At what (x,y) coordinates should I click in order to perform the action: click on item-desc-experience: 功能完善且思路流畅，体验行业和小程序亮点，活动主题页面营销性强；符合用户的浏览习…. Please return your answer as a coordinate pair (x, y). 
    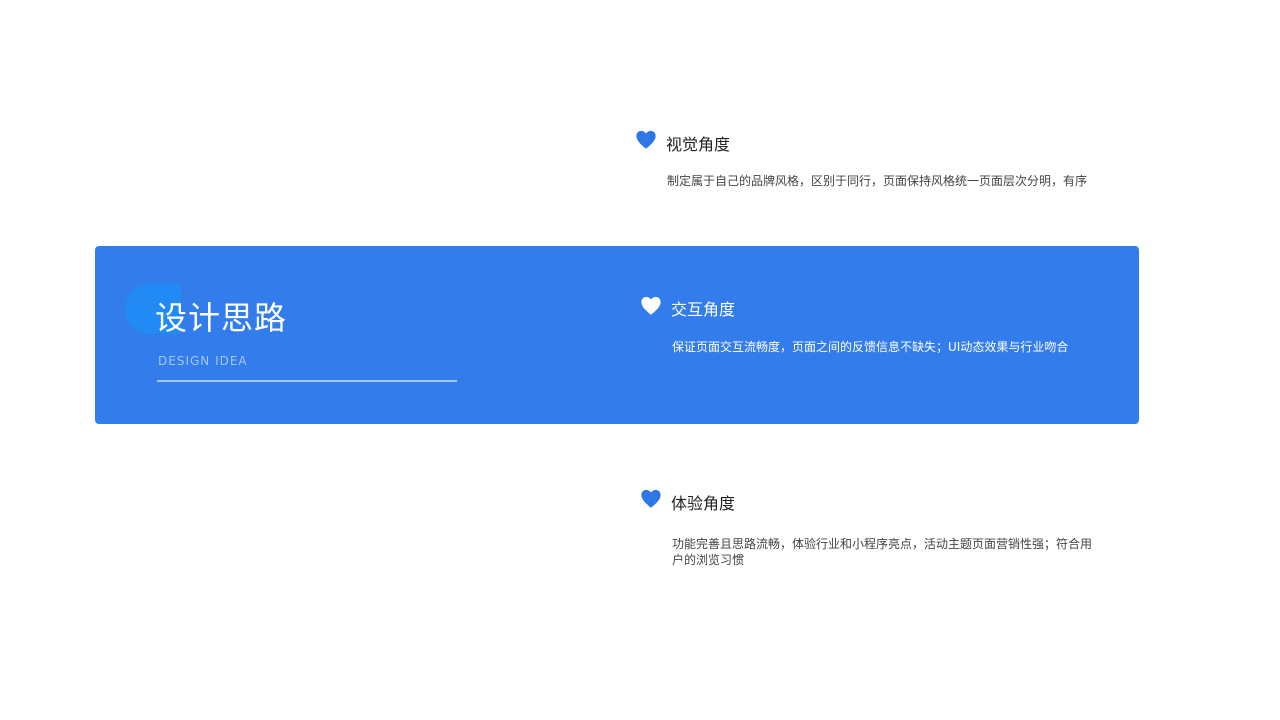
    Looking at the image, I should click on (882, 552).